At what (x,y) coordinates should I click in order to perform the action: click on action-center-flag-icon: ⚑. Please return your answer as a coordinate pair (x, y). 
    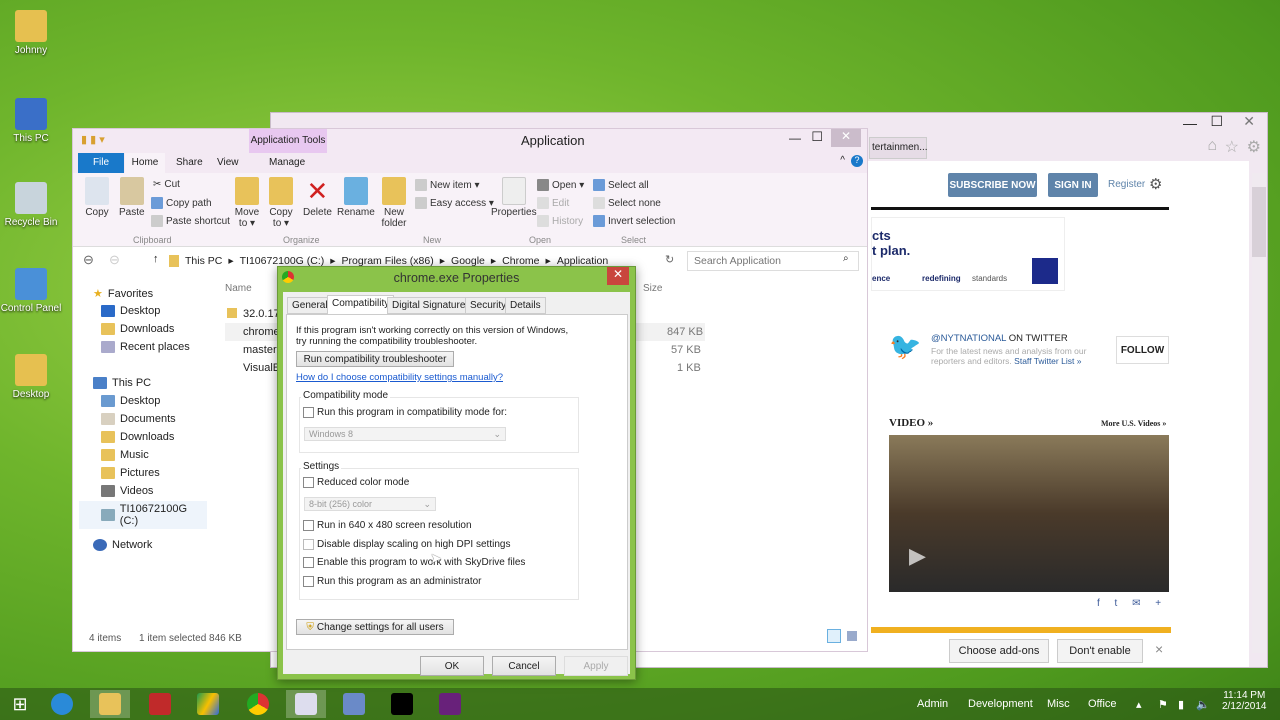
    Looking at the image, I should click on (1163, 704).